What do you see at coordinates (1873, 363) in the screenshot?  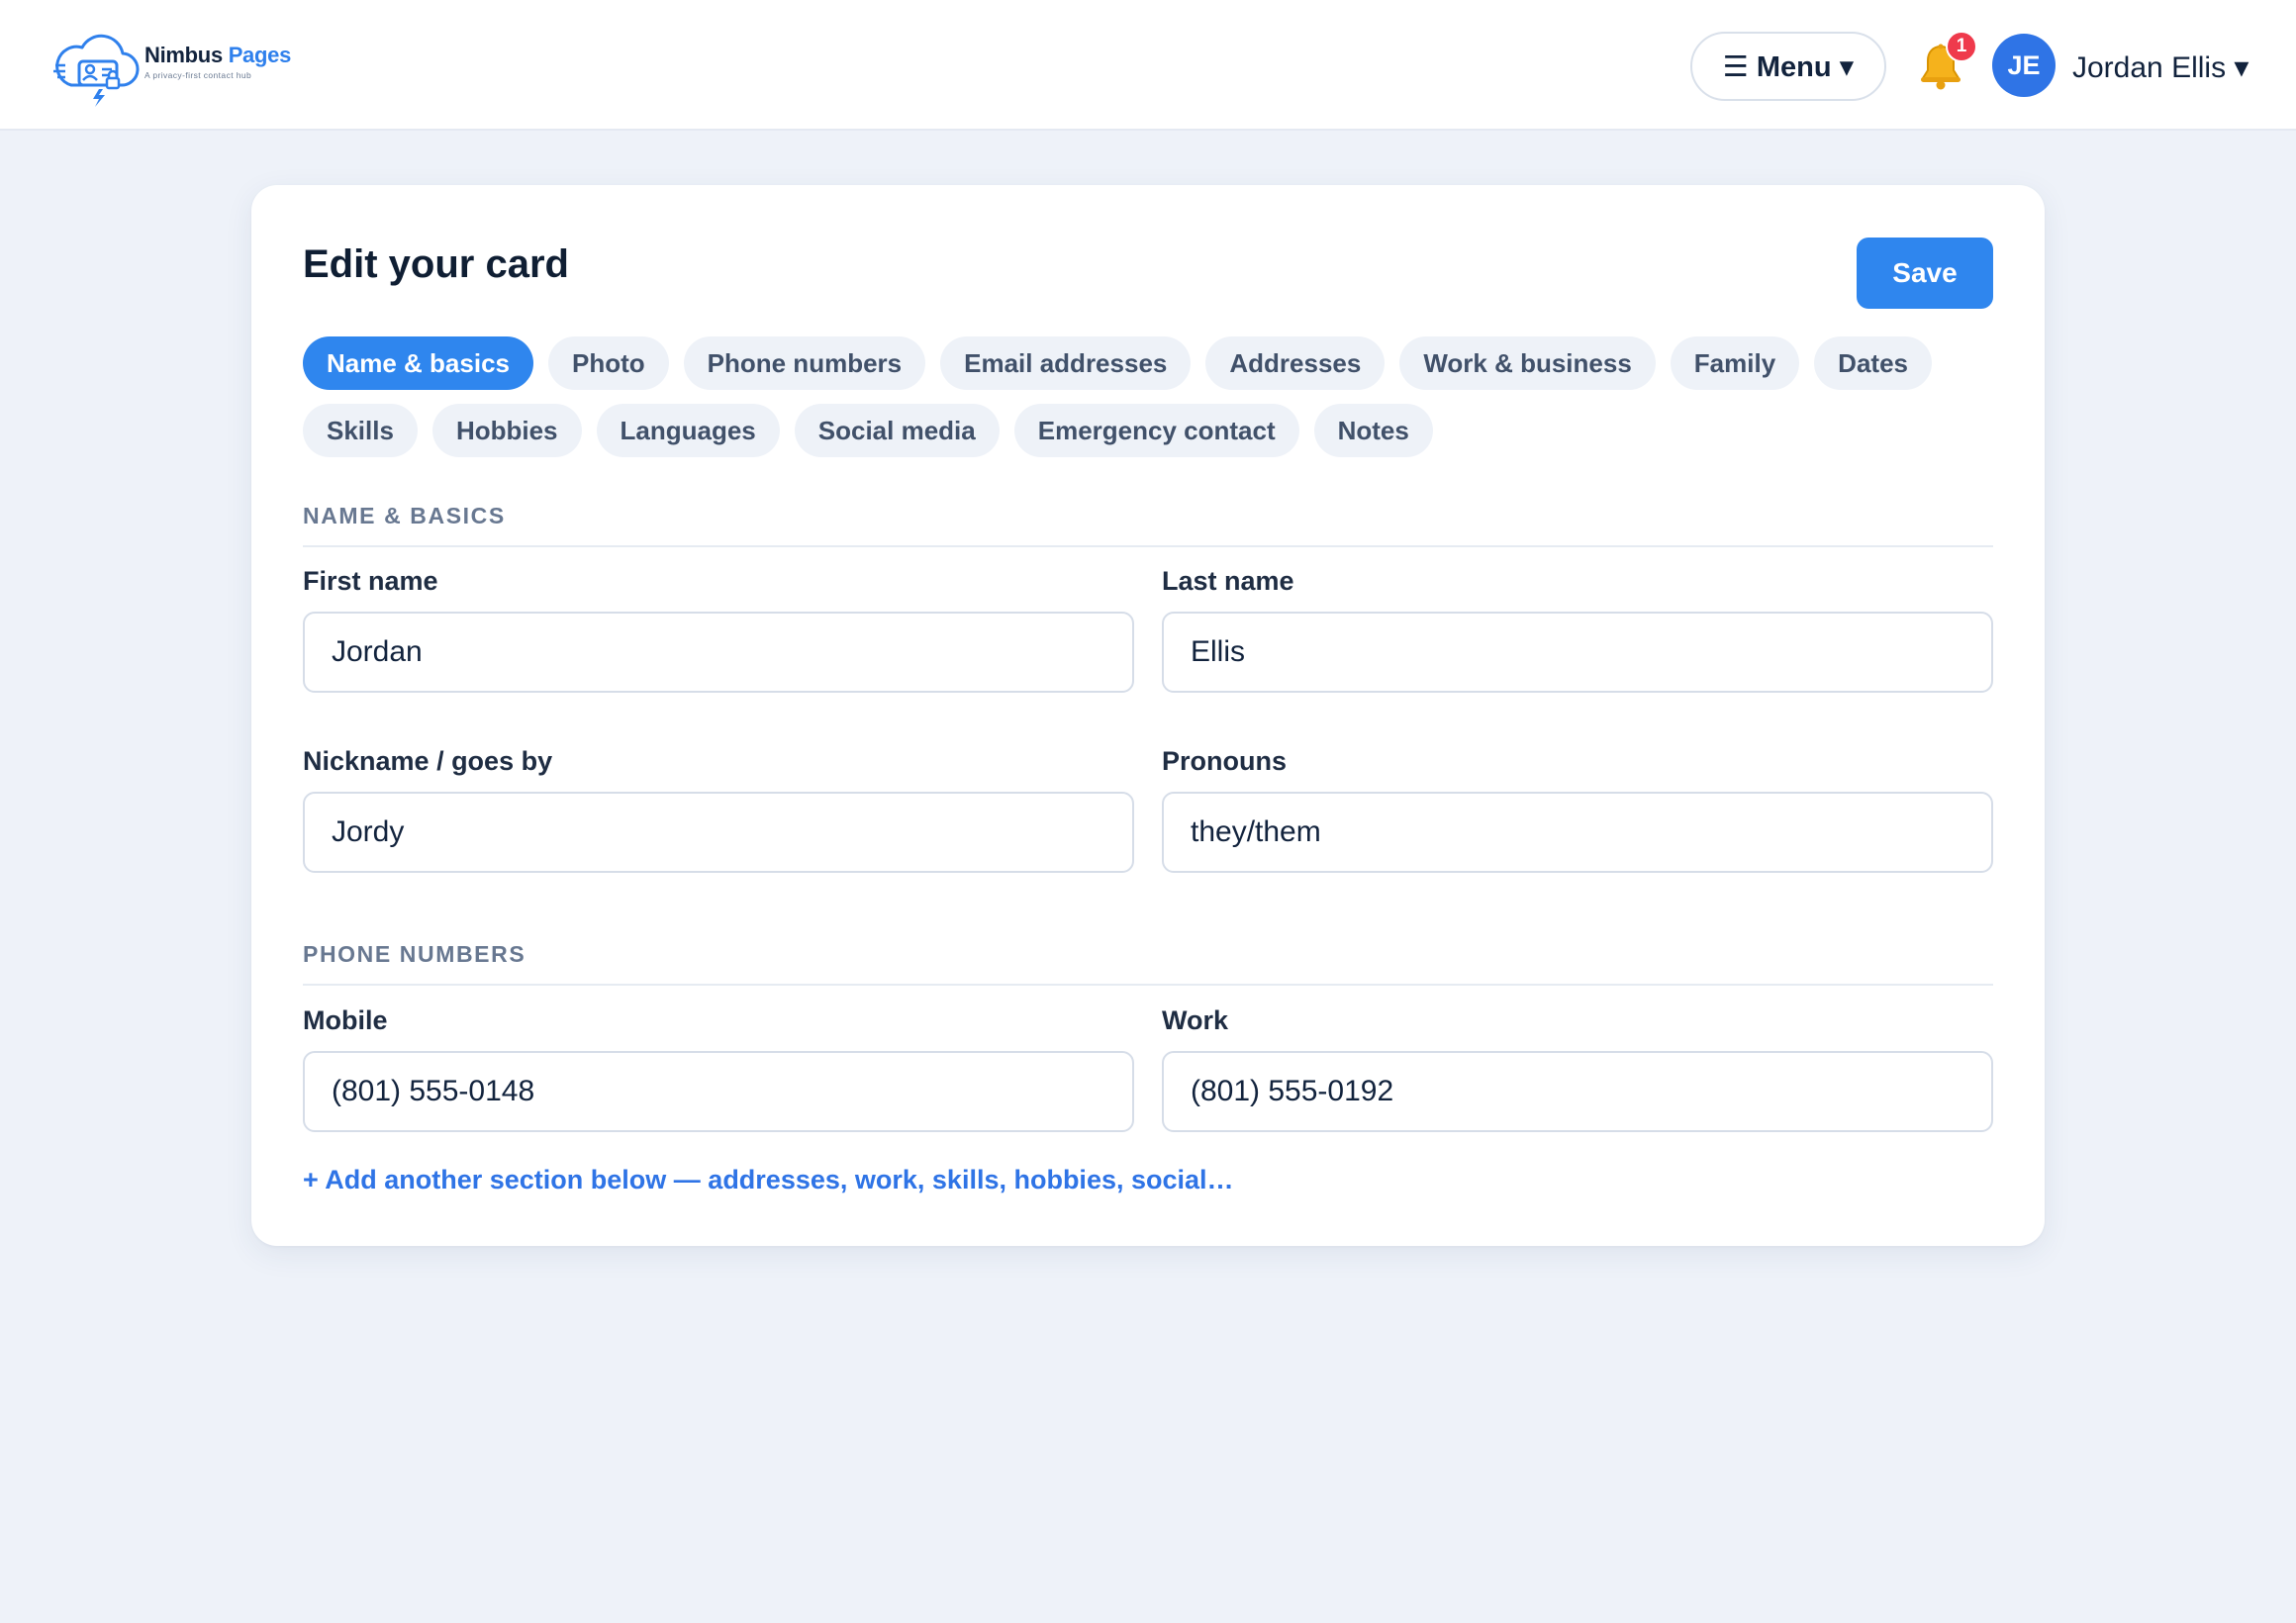 I see `tab-dates: Dates` at bounding box center [1873, 363].